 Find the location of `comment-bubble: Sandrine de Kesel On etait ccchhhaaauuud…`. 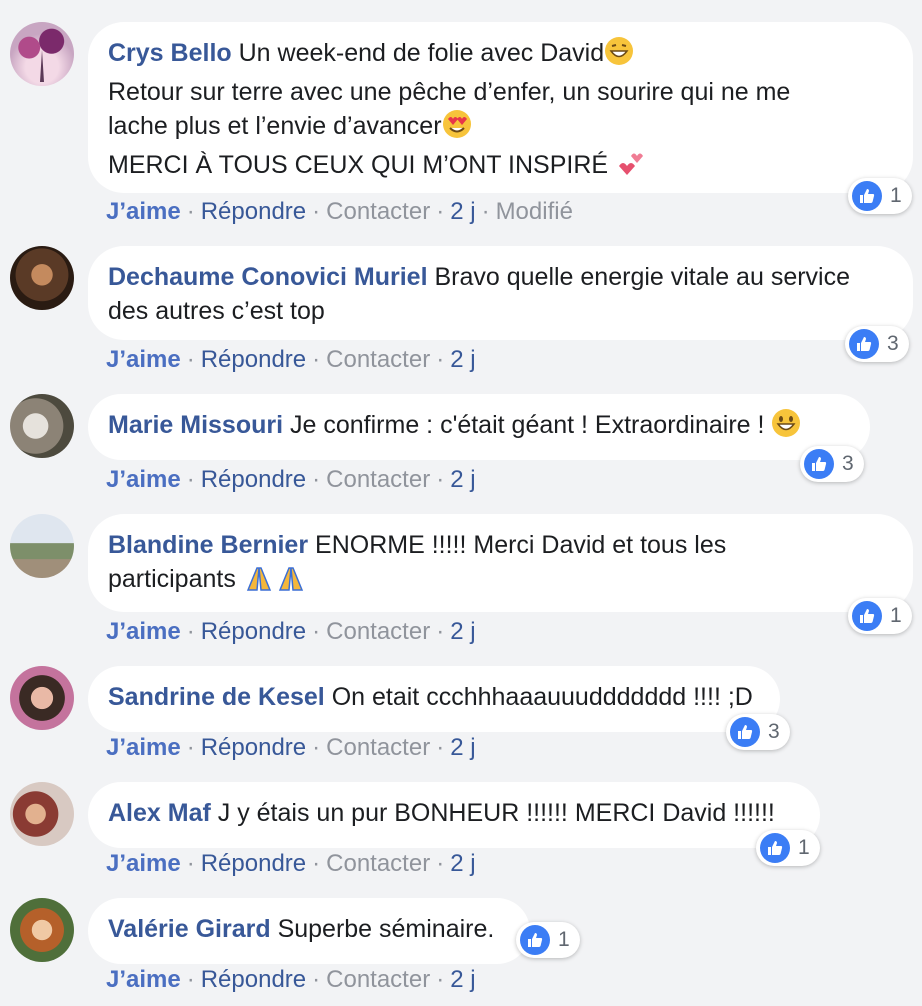

comment-bubble: Sandrine de Kesel On etait ccchhhaaauuud… is located at coordinates (434, 699).